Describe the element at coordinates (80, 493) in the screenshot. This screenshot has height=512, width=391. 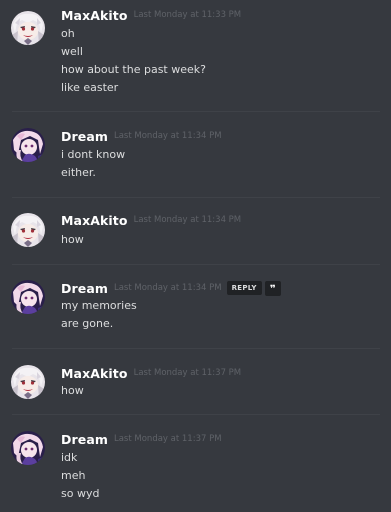
I see `message-line: so wyd` at that location.